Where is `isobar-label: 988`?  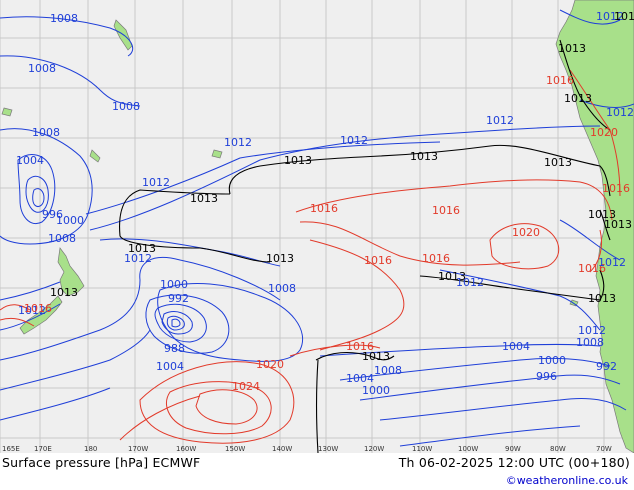 isobar-label: 988 is located at coordinates (174, 348).